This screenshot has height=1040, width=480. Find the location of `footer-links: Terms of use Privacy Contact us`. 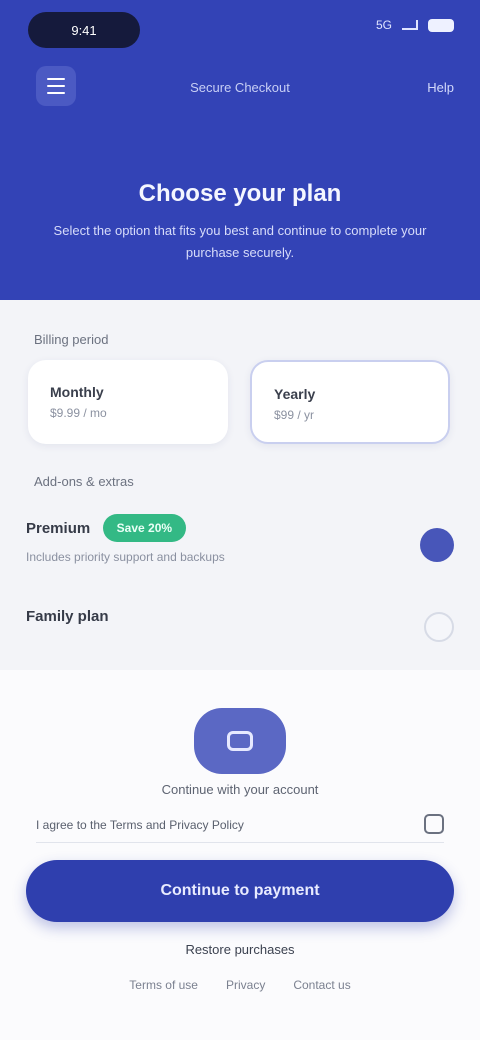

footer-links: Terms of use Privacy Contact us is located at coordinates (240, 985).